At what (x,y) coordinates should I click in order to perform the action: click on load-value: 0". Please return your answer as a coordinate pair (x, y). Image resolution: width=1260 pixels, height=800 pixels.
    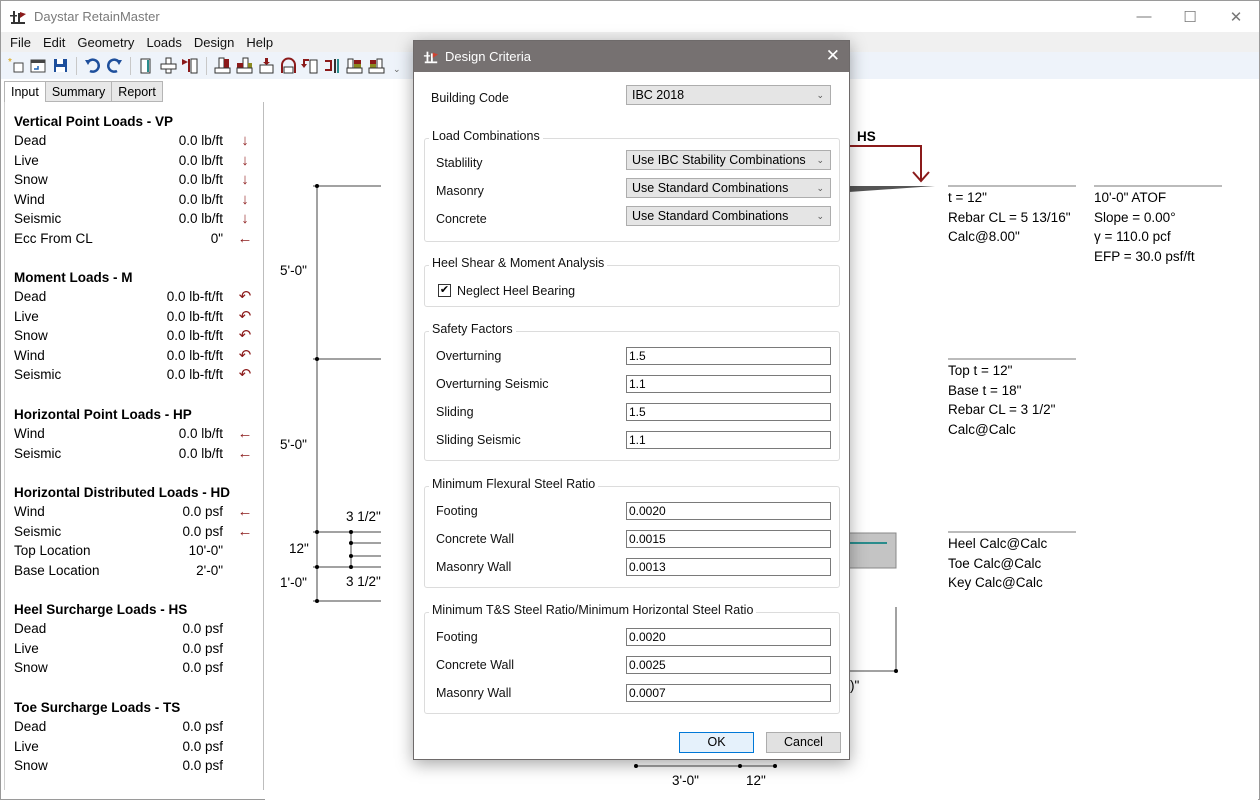
    Looking at the image, I should click on (217, 239).